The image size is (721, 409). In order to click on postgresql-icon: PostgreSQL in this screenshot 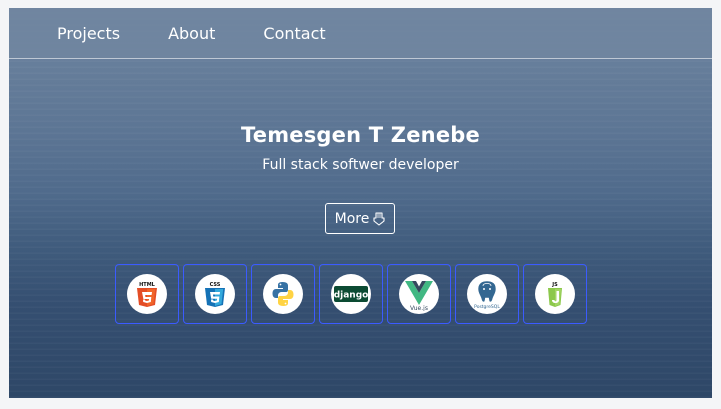, I will do `click(487, 294)`.